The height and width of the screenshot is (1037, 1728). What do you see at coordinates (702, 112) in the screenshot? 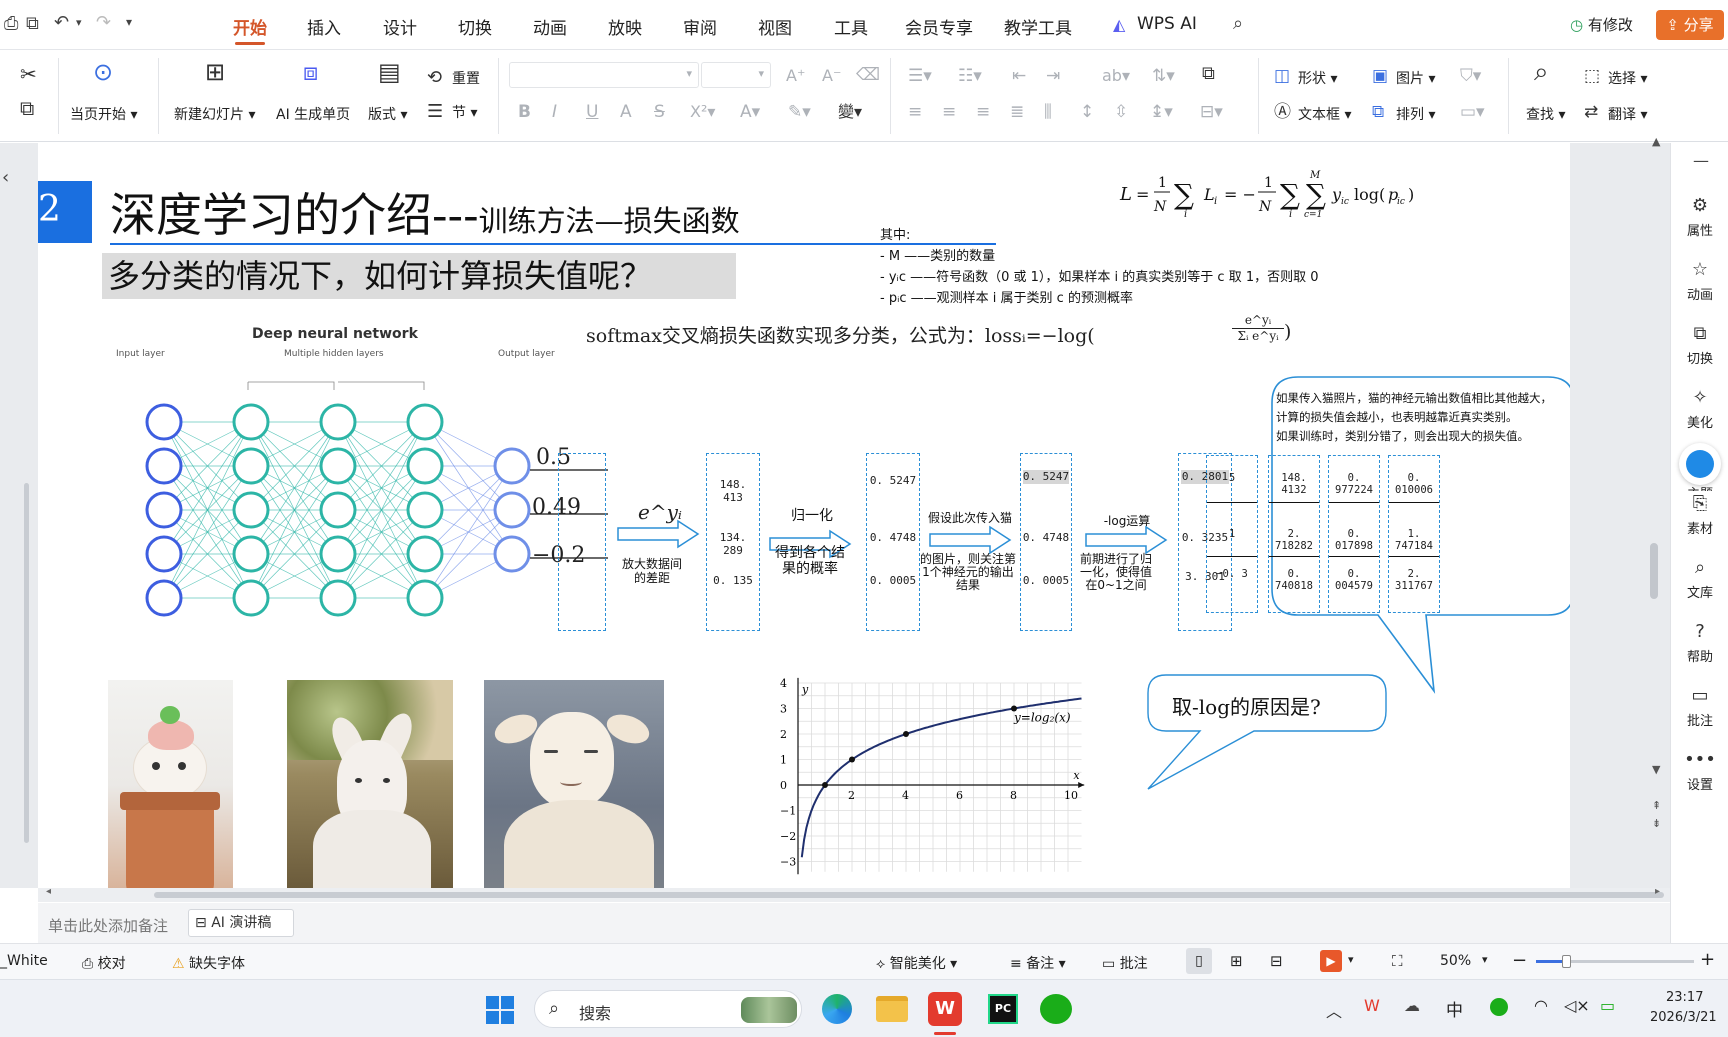
I see `superscript-icon: X²▾` at bounding box center [702, 112].